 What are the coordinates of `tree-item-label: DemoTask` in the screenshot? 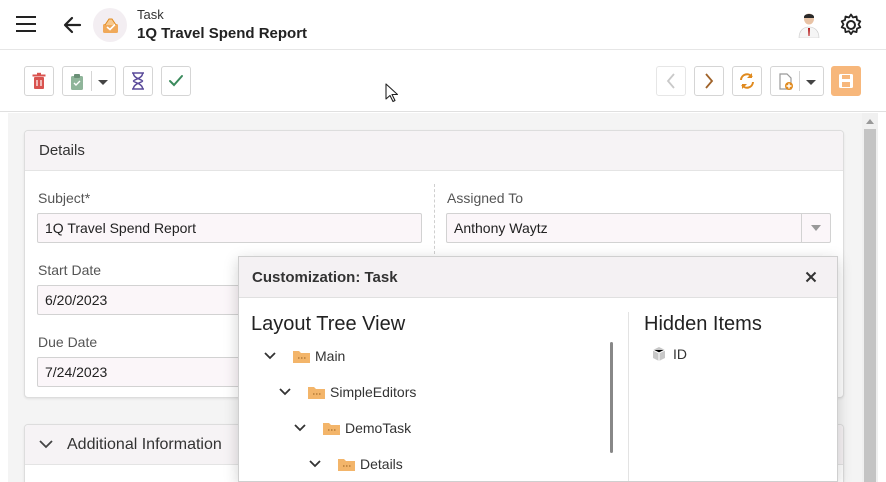 It's located at (378, 428).